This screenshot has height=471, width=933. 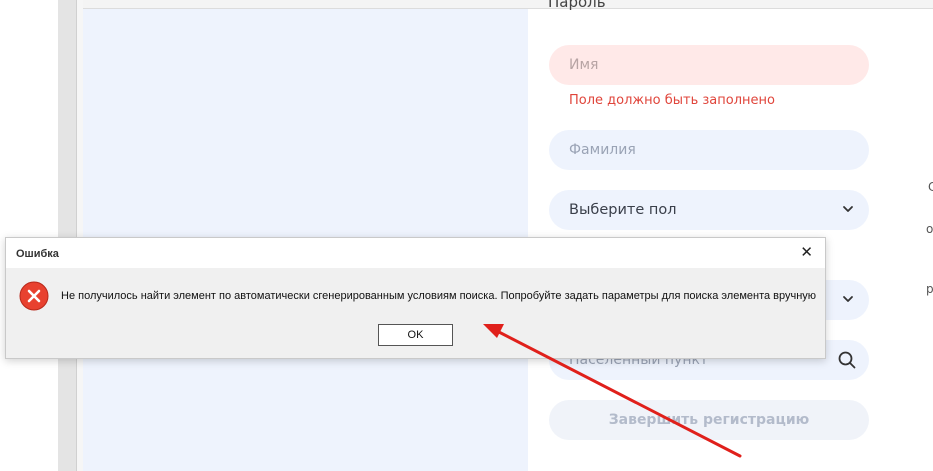 What do you see at coordinates (929, 229) in the screenshot?
I see `side-char: о` at bounding box center [929, 229].